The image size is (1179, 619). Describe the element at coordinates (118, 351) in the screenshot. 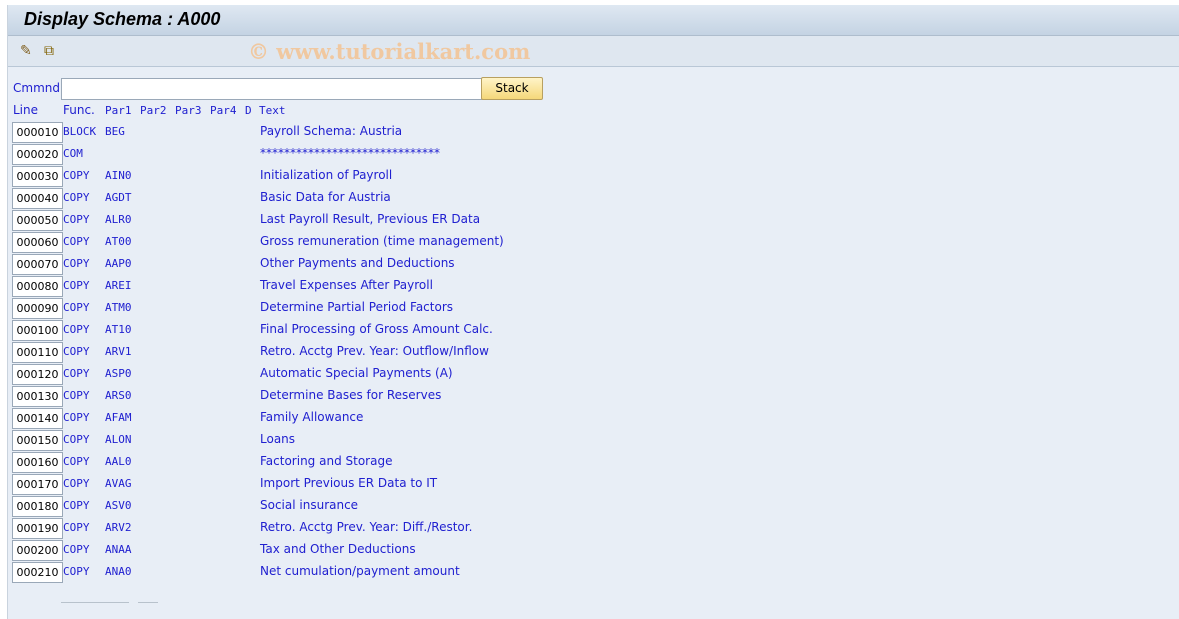

I see `par1-cell: ARV1` at that location.